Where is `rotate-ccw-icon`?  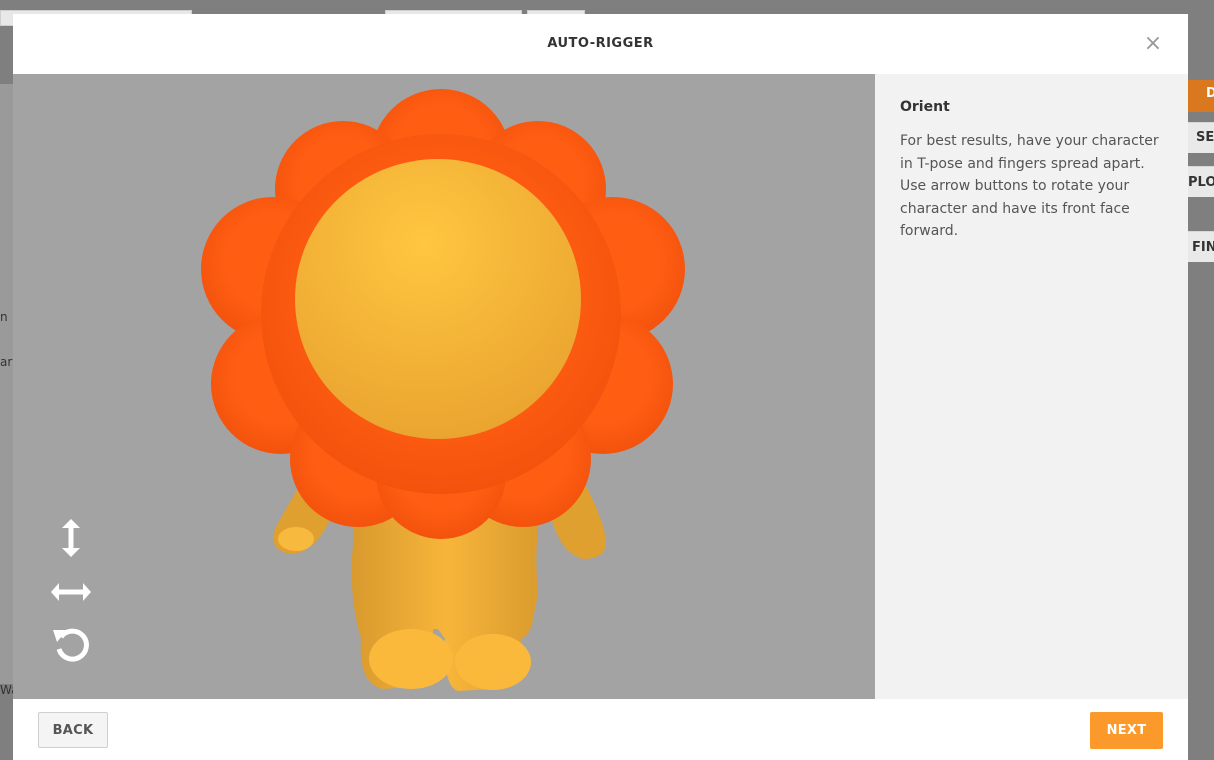
rotate-ccw-icon is located at coordinates (71, 645).